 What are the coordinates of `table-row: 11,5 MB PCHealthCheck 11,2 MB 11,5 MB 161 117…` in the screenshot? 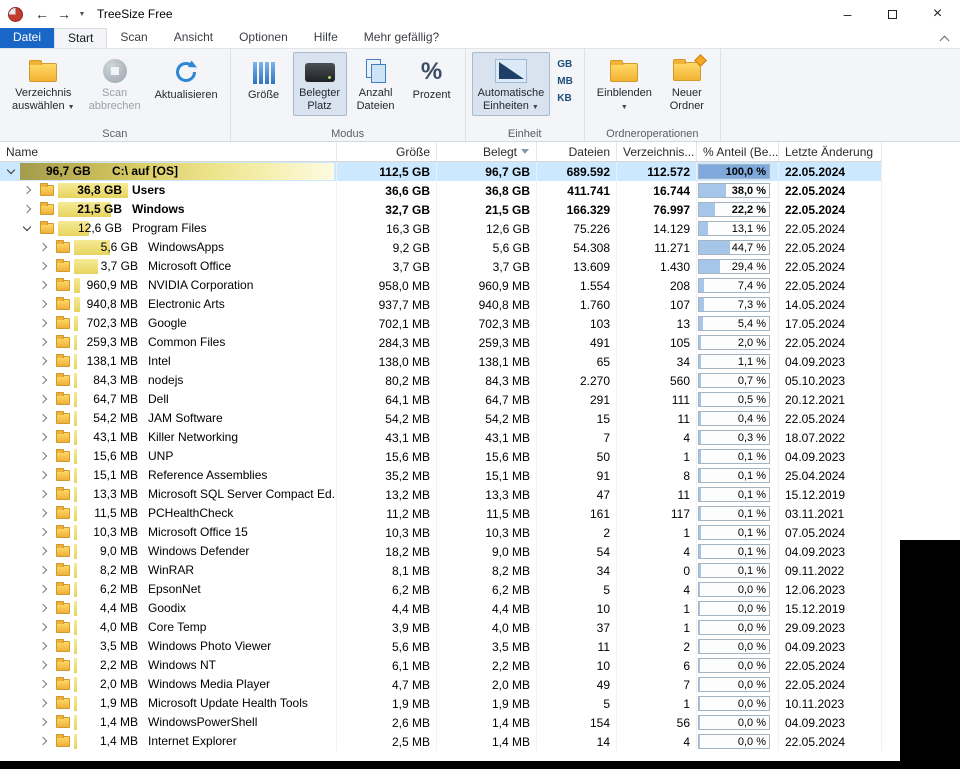 It's located at (441, 513).